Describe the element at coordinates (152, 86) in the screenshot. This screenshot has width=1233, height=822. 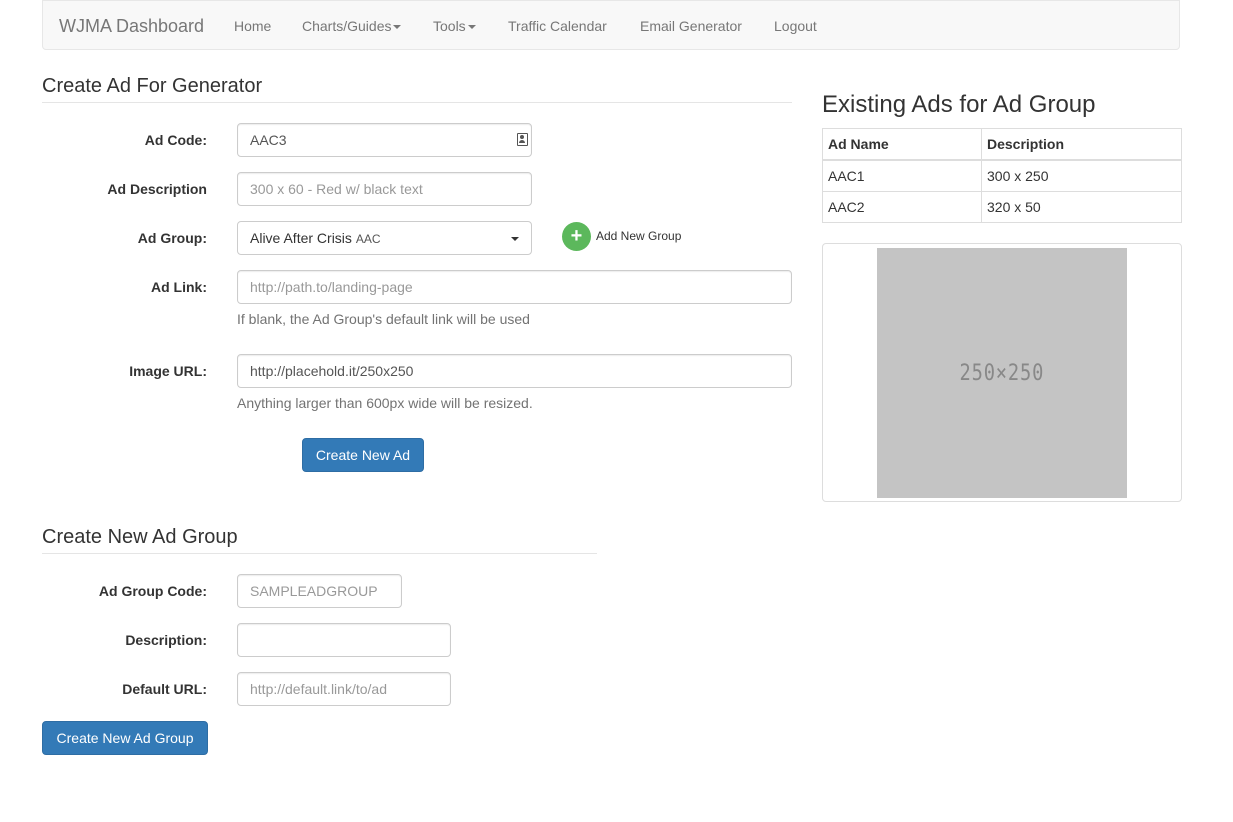
I see `create-ad-title: Create Ad For Generator` at that location.